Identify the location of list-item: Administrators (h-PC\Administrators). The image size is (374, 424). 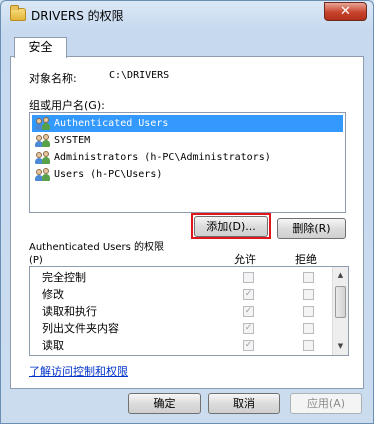
(187, 157).